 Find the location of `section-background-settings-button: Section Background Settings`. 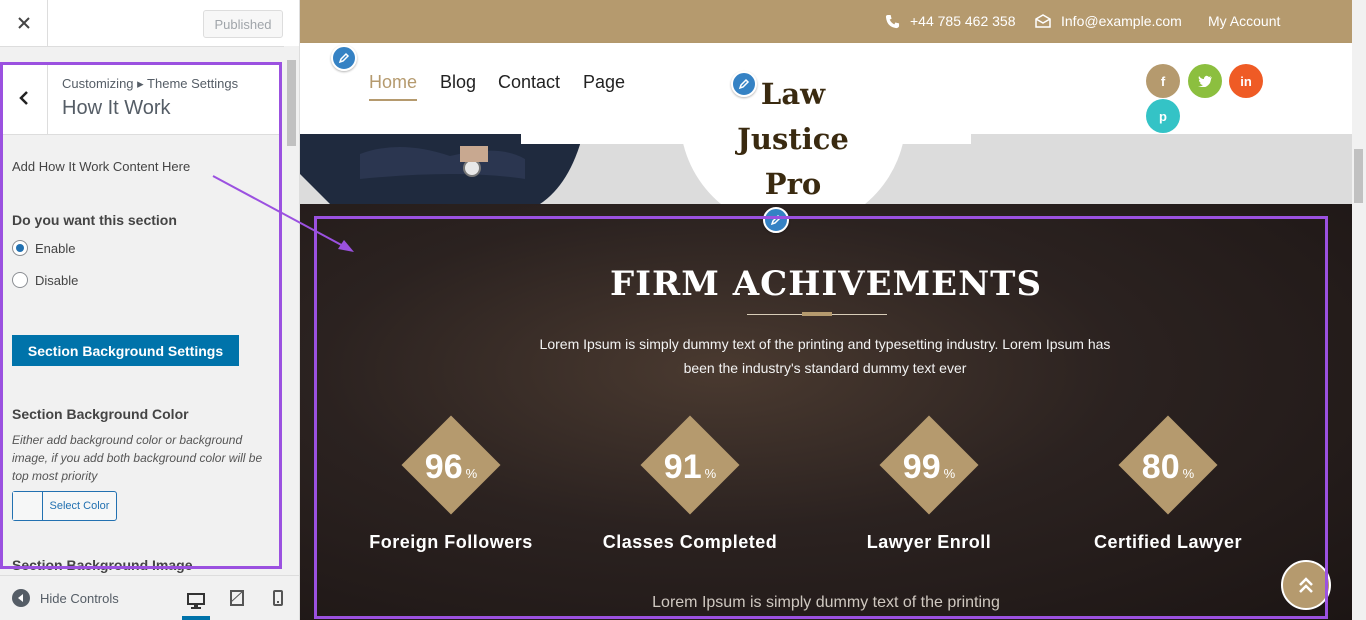

section-background-settings-button: Section Background Settings is located at coordinates (125, 350).